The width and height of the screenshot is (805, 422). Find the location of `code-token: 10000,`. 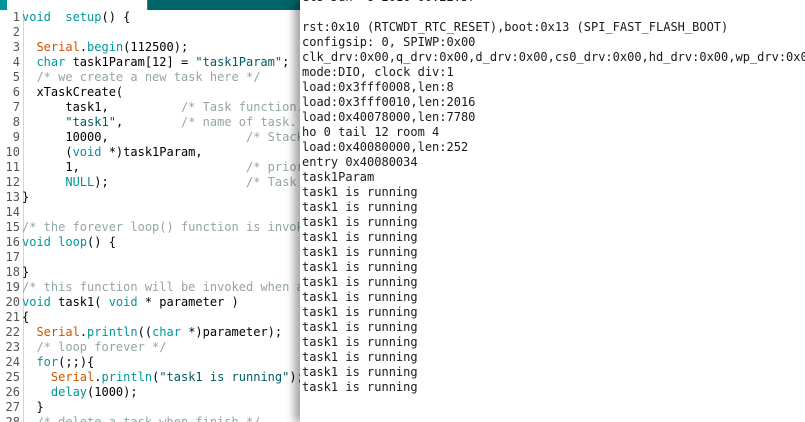

code-token: 10000, is located at coordinates (134, 137).